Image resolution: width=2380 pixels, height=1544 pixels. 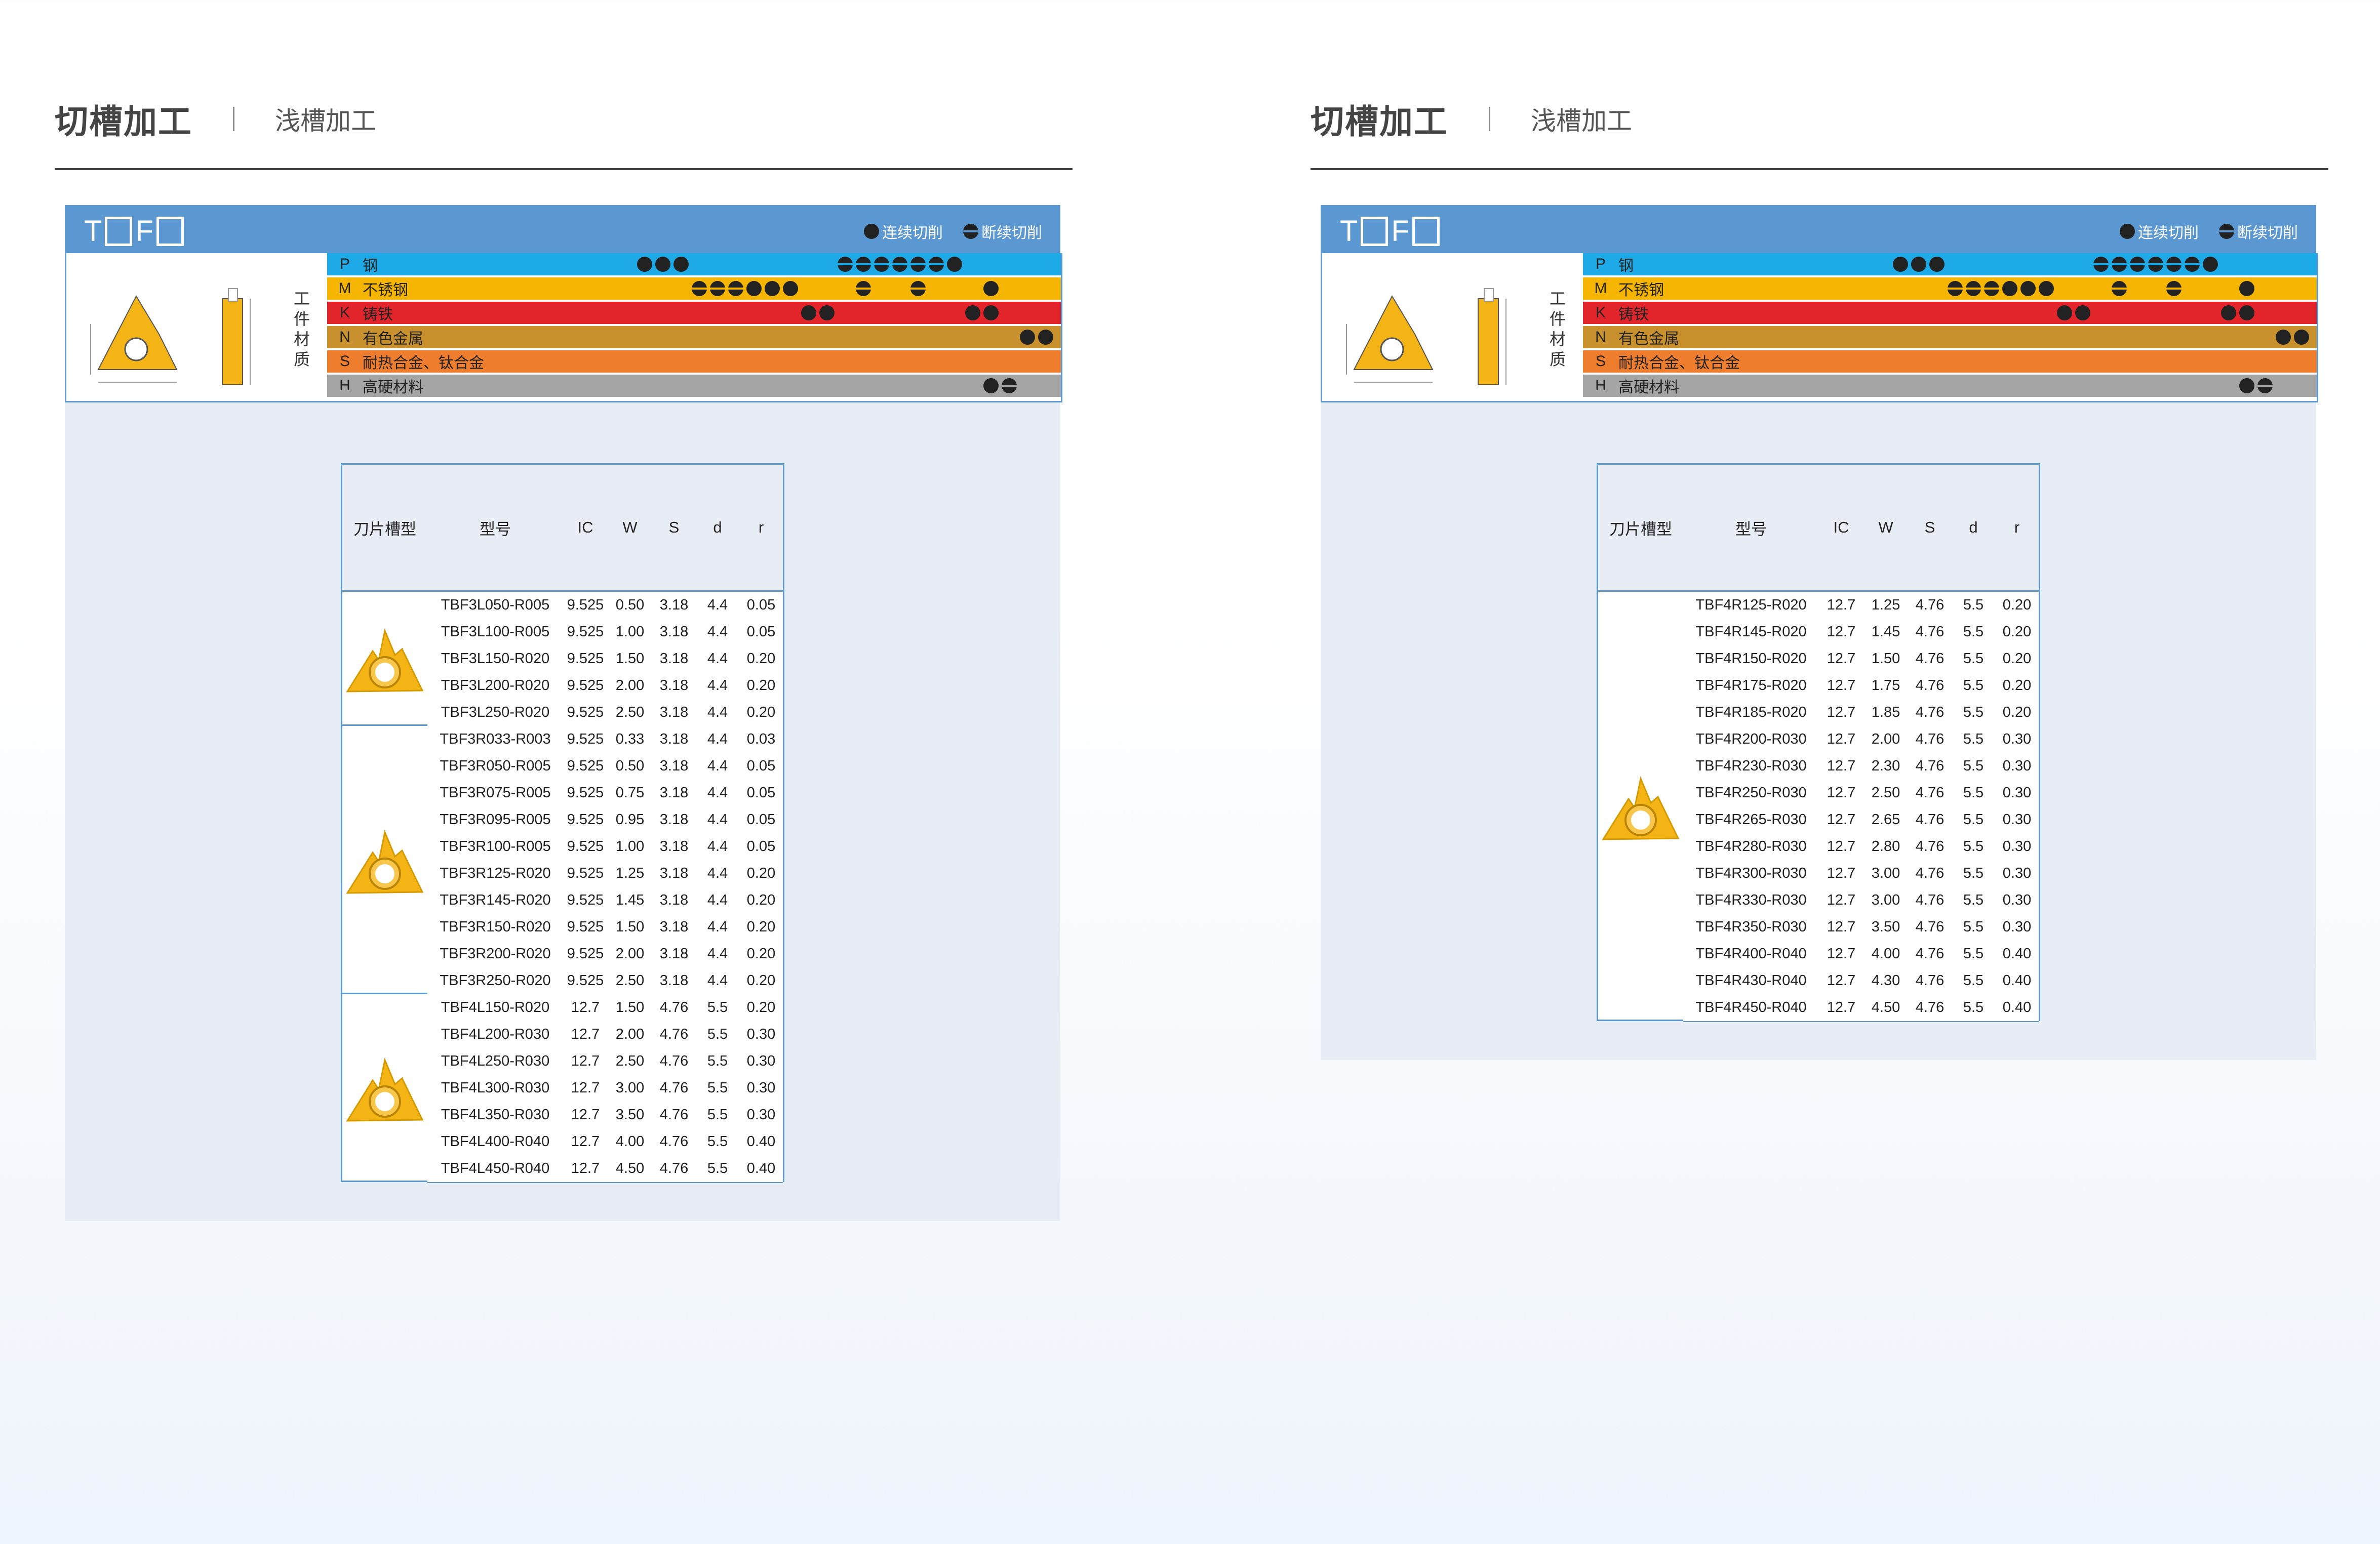 I want to click on material-code: S, so click(x=344, y=361).